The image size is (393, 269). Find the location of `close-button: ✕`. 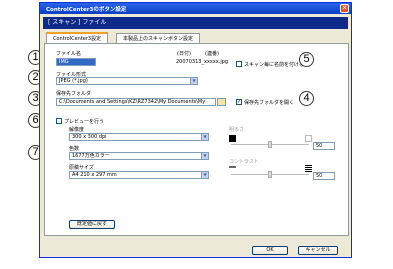

close-button: ✕ is located at coordinates (344, 8).